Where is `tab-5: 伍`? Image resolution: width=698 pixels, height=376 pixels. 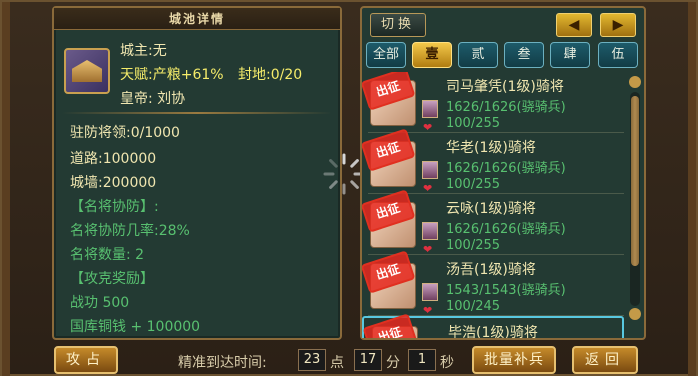 tab-5: 伍 is located at coordinates (618, 55).